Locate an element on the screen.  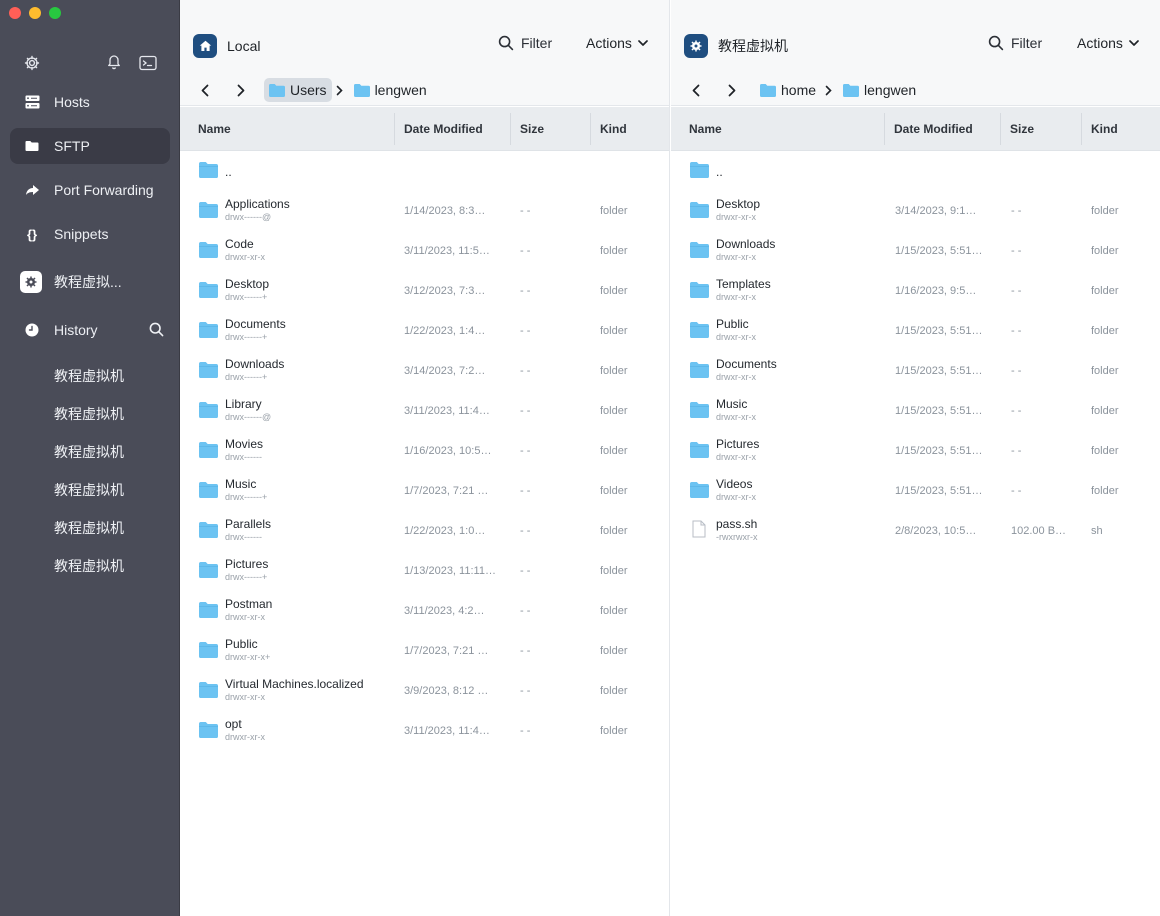
breadcrumb: Users lengwen is located at coordinates (313, 90).